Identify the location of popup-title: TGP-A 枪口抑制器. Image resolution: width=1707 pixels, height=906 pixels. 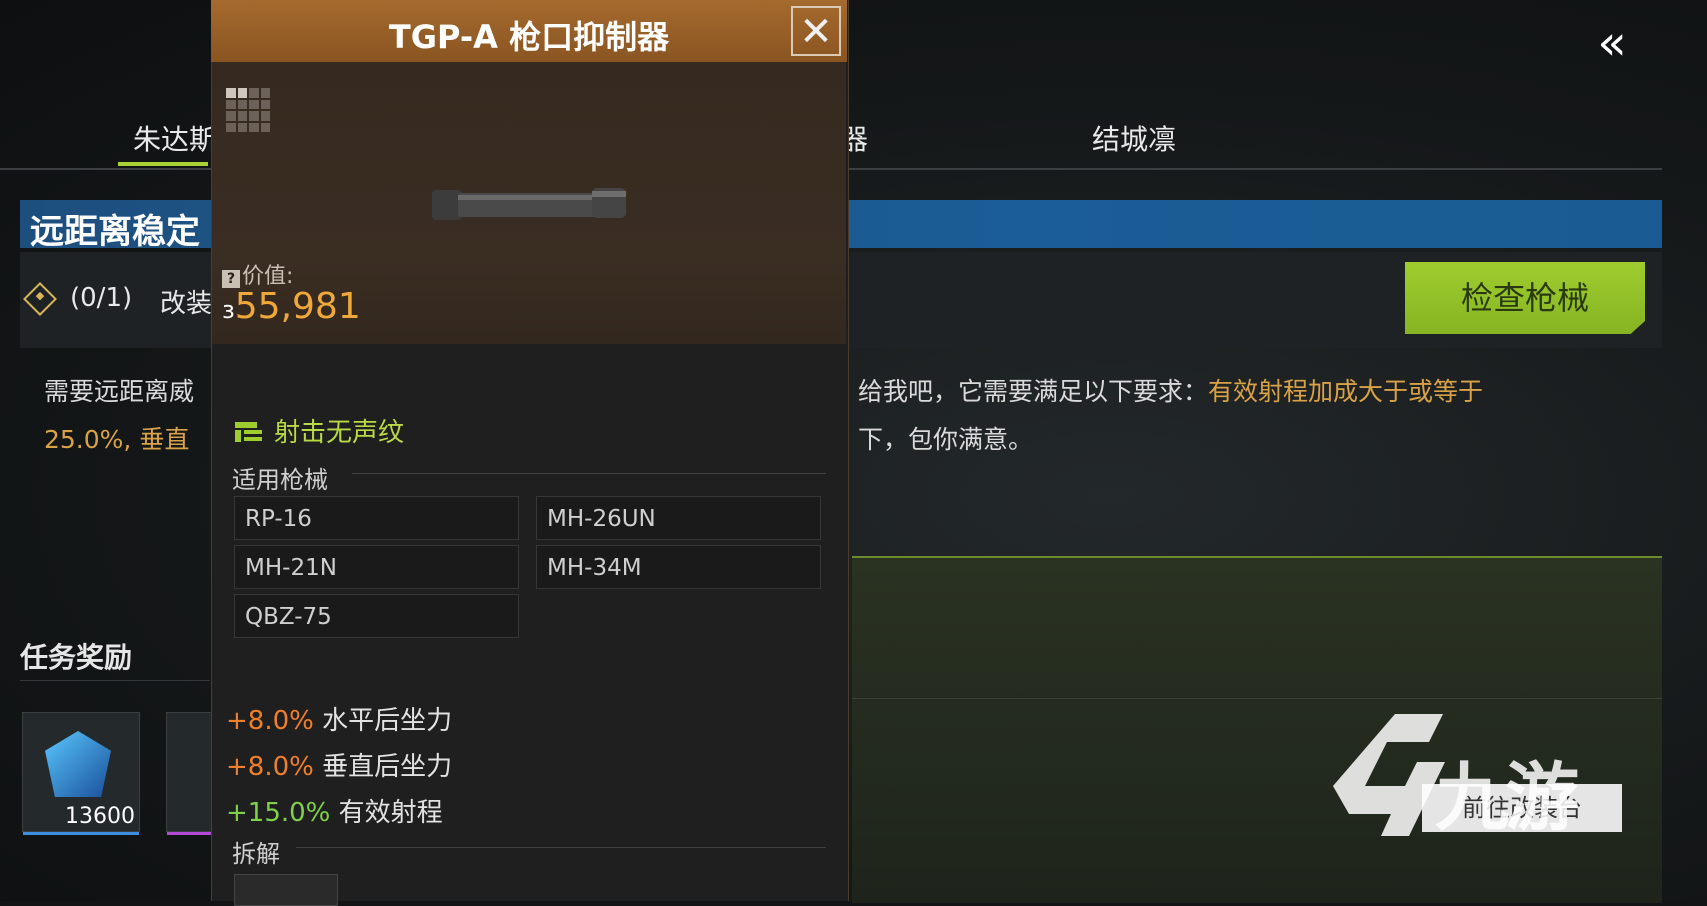
(529, 37).